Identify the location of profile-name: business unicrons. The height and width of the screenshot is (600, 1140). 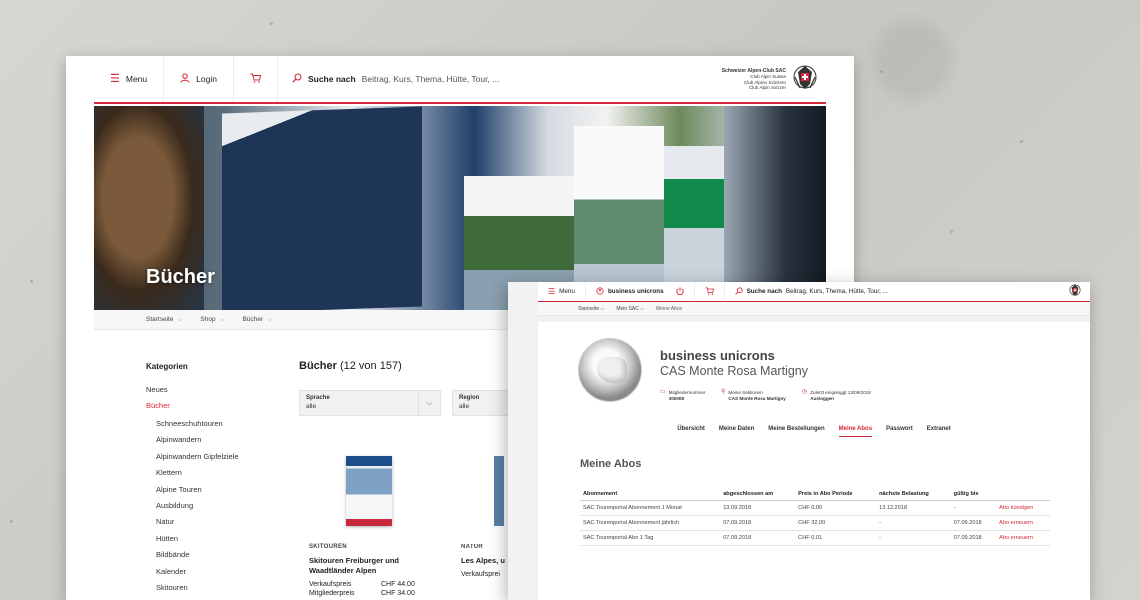
(717, 355).